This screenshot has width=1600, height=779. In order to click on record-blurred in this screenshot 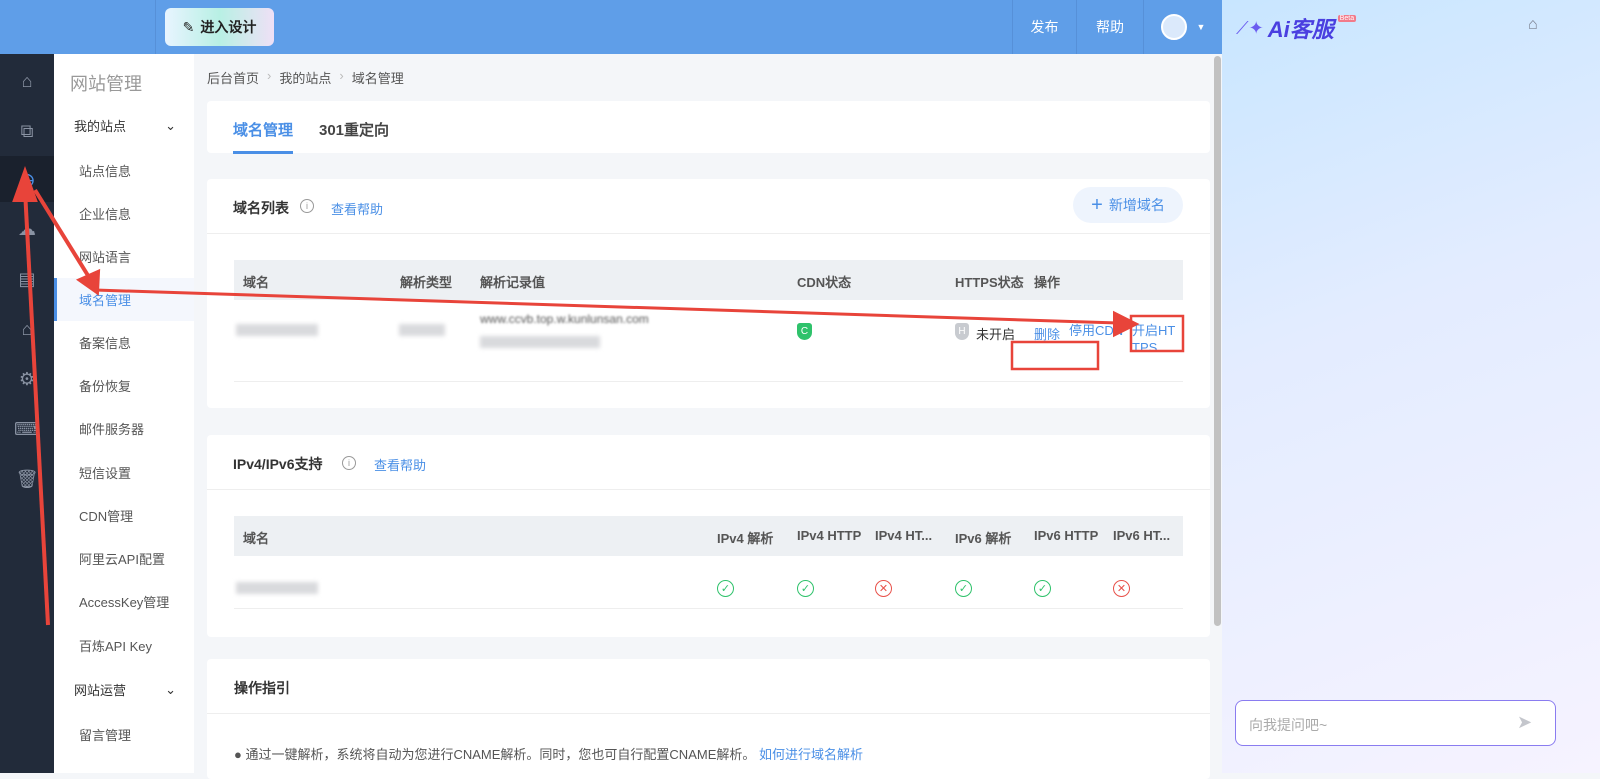, I will do `click(540, 342)`.